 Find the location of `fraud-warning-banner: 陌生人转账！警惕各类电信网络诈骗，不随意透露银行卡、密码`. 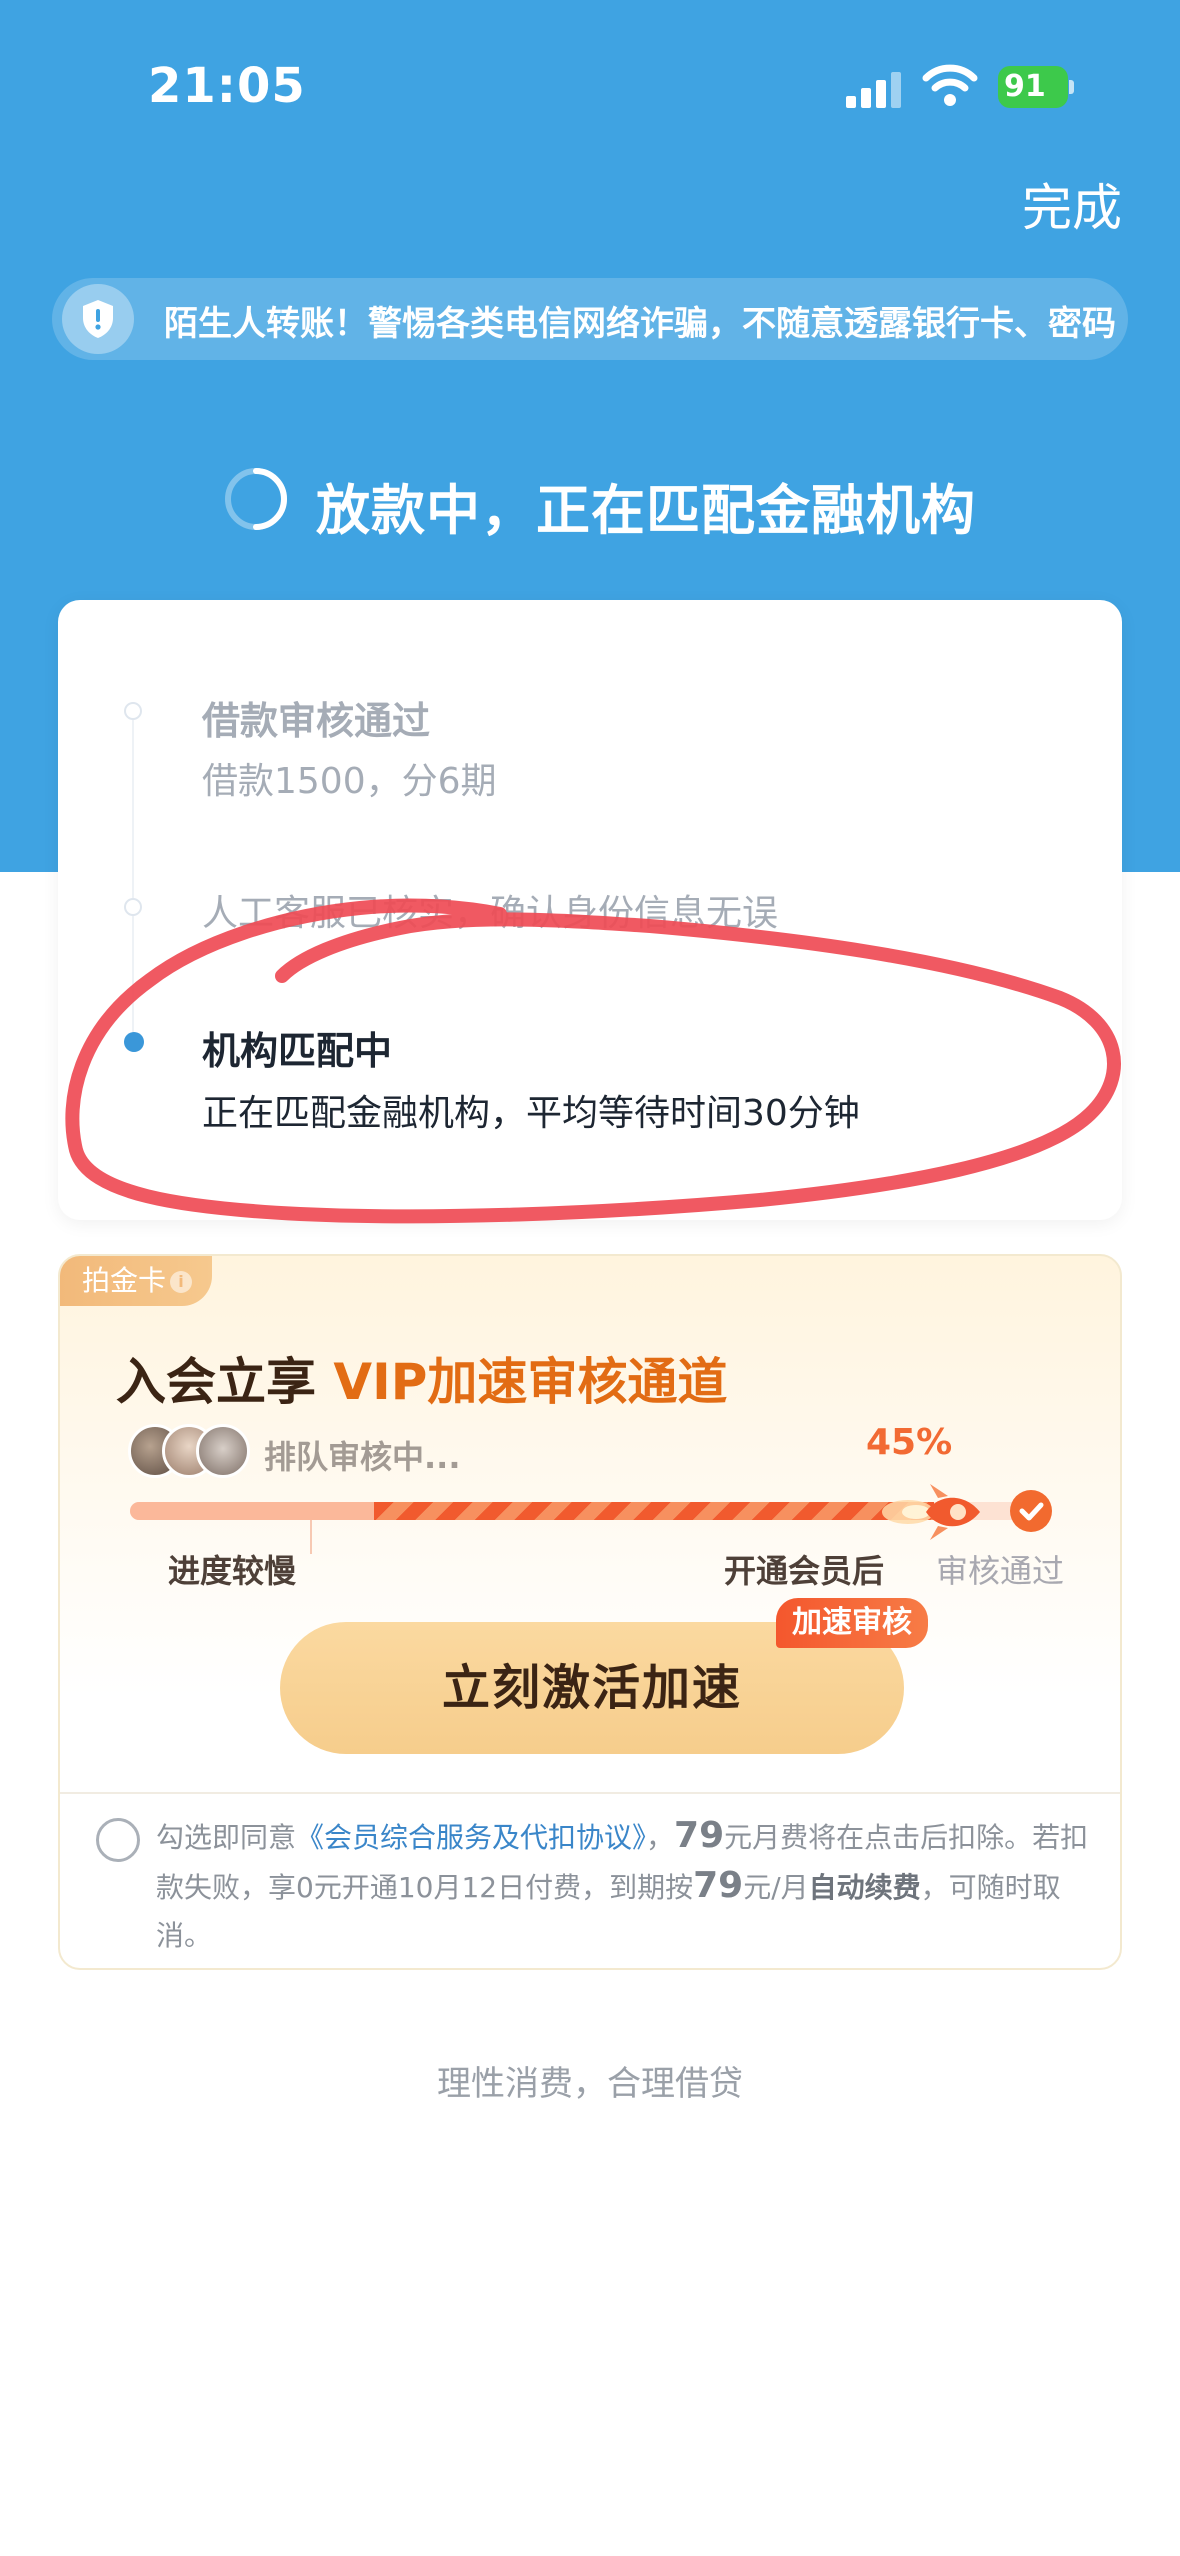

fraud-warning-banner: 陌生人转账！警惕各类电信网络诈骗，不随意透露银行卡、密码 is located at coordinates (590, 319).